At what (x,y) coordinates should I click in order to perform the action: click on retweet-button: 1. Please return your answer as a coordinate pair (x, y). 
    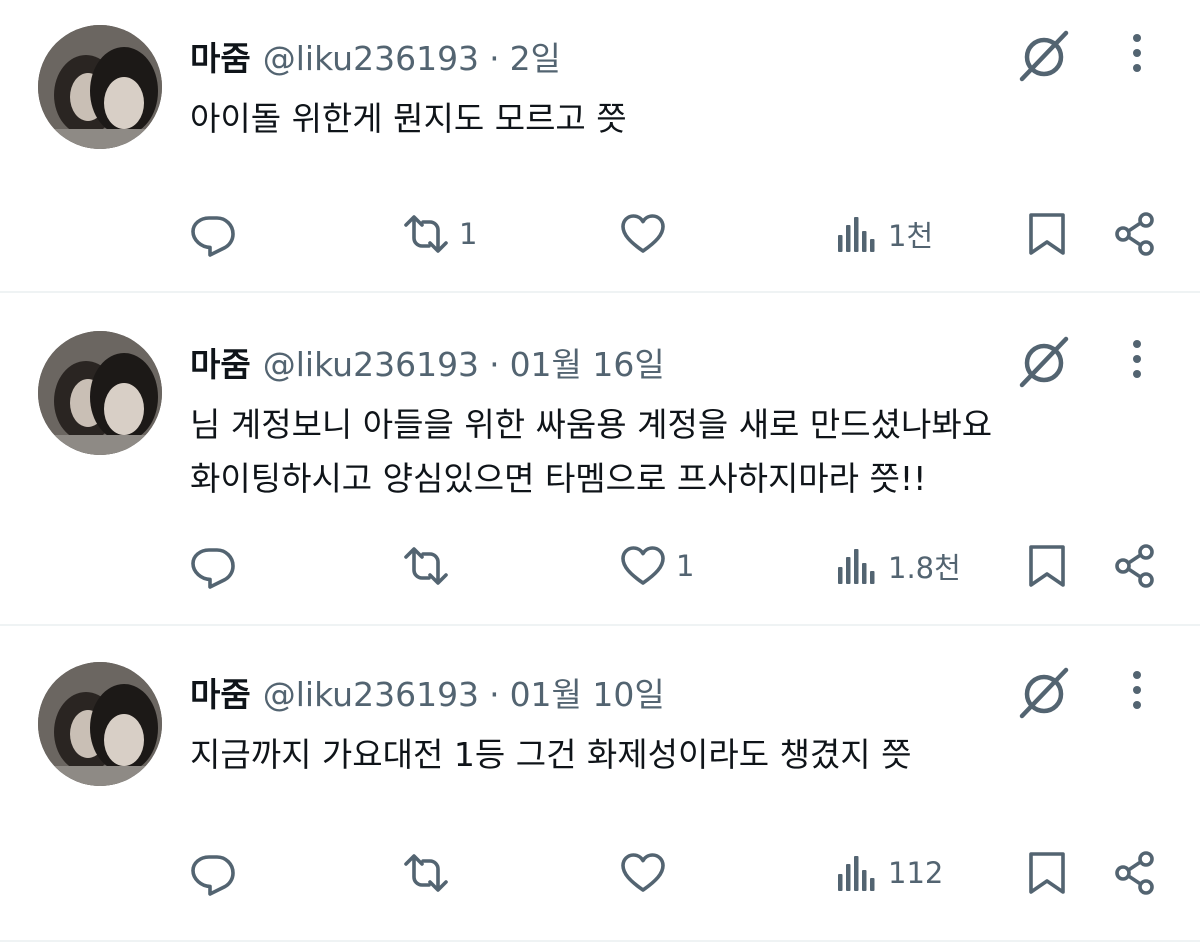
    Looking at the image, I should click on (440, 234).